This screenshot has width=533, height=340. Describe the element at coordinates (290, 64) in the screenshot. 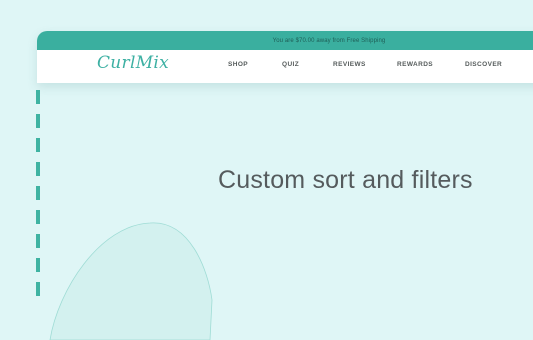

I see `nav-quiz-link: QUIZ` at that location.